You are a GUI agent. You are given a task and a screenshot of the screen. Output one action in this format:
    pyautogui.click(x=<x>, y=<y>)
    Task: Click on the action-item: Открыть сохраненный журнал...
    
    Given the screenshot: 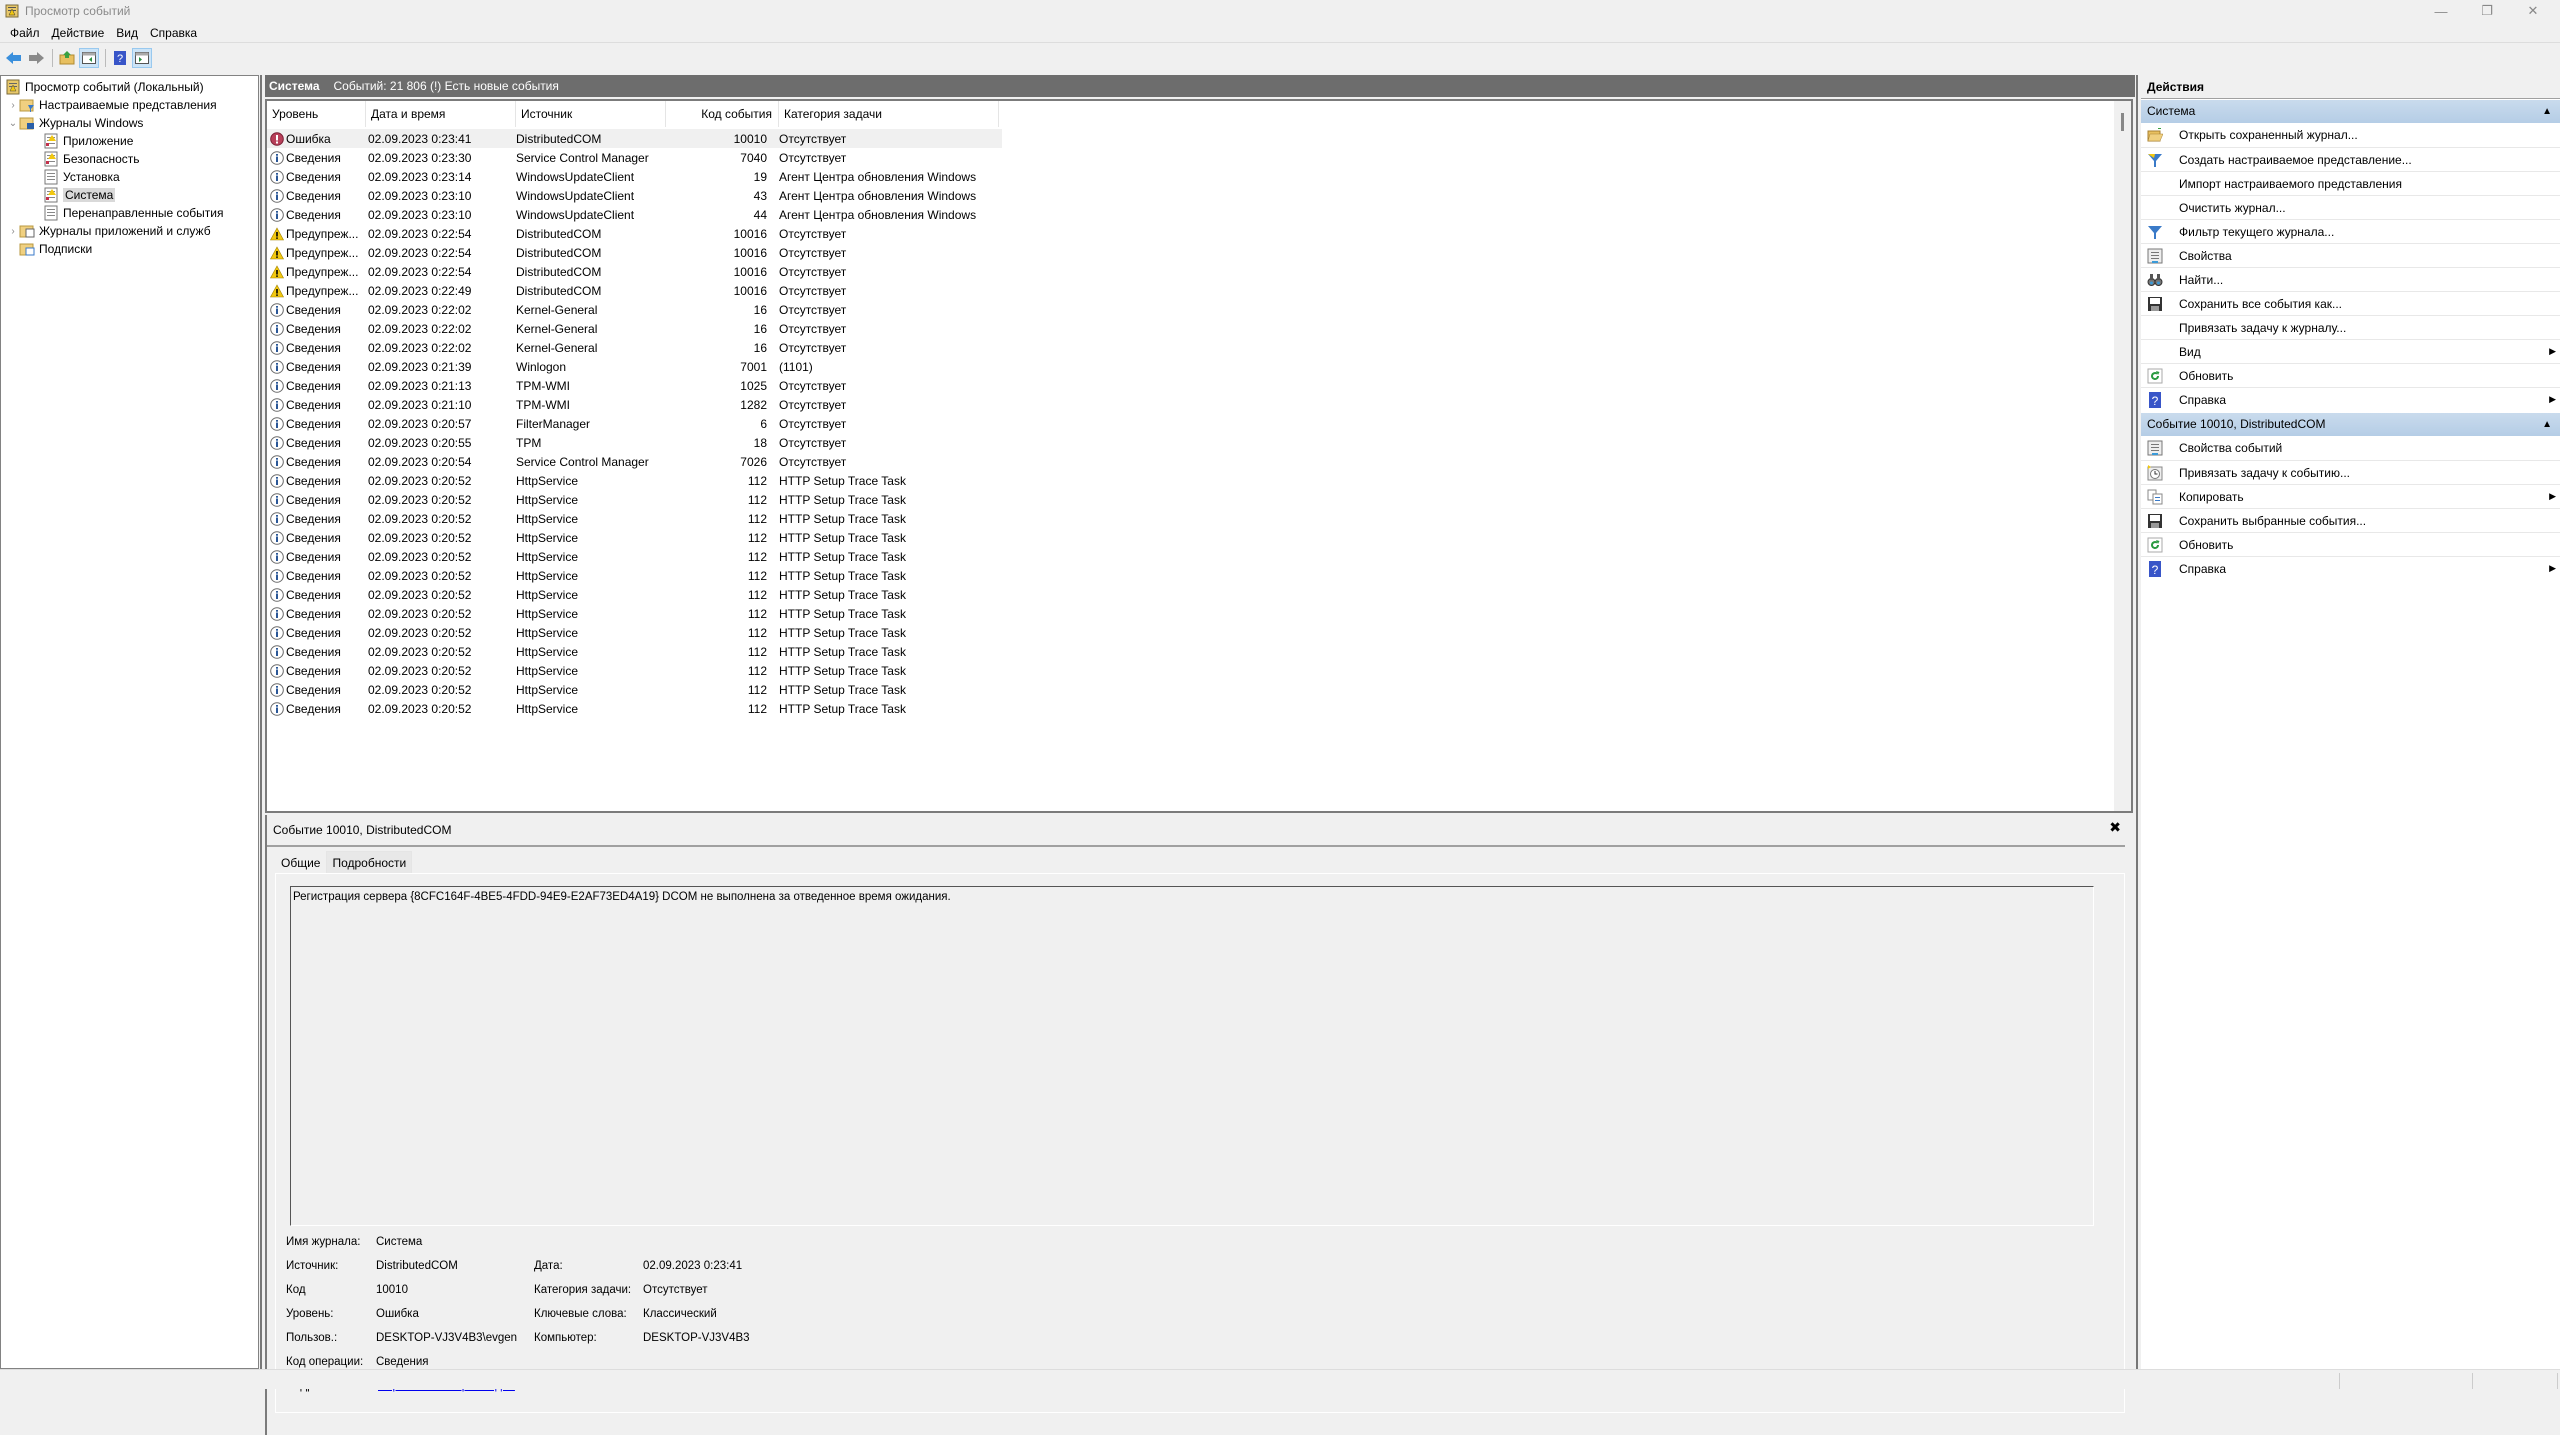 What is the action you would take?
    pyautogui.click(x=2350, y=135)
    